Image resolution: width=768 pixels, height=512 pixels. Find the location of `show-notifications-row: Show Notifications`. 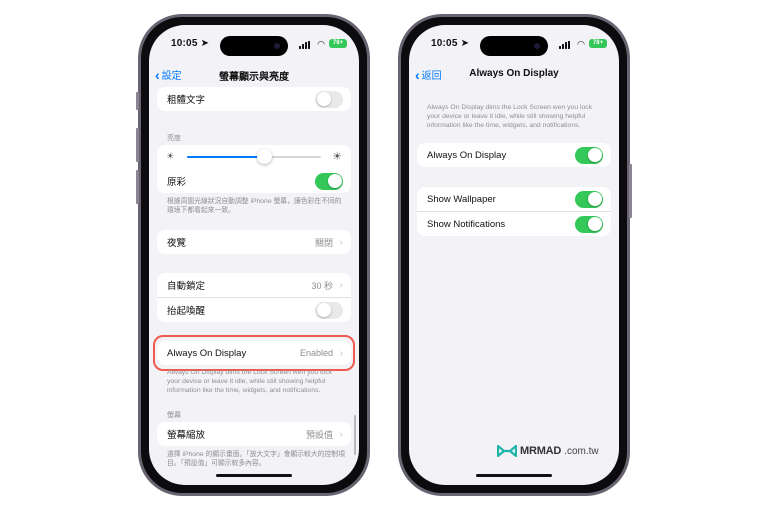

show-notifications-row: Show Notifications is located at coordinates (514, 223).